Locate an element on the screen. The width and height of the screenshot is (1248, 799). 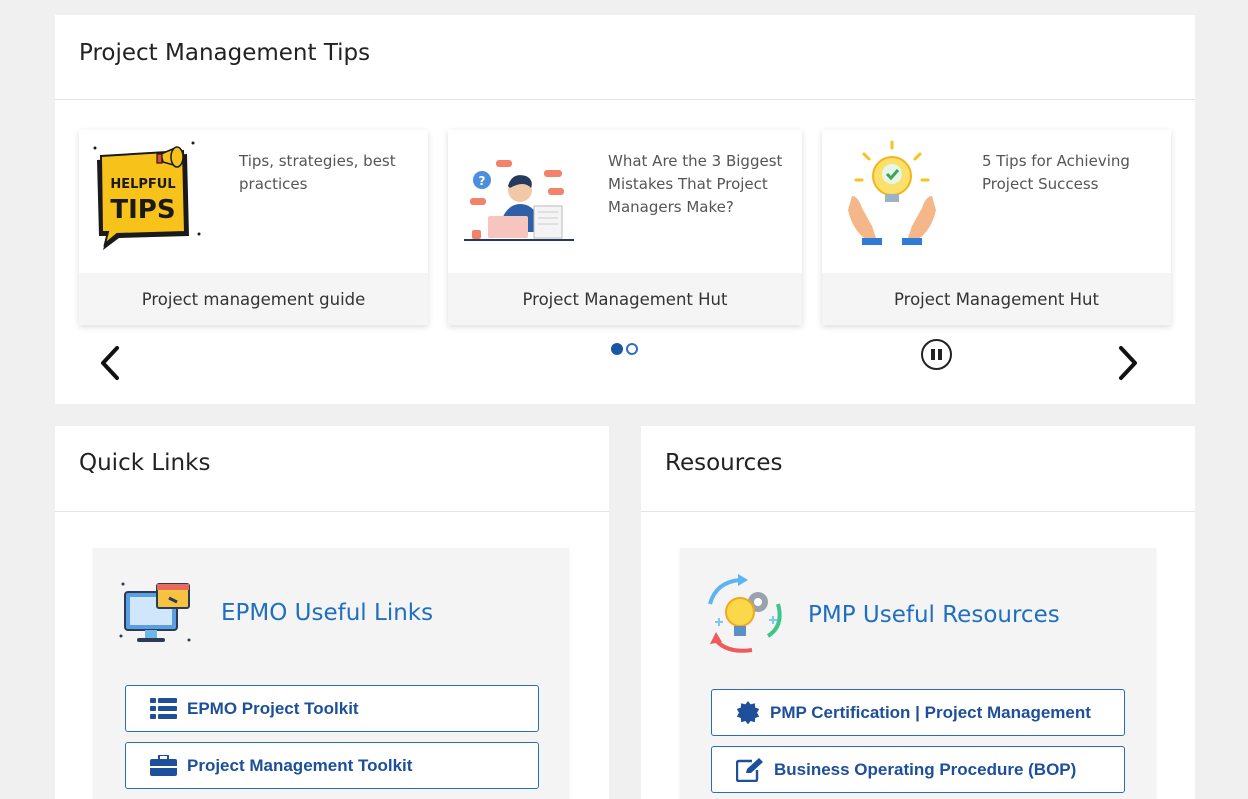
stressed-manager-icon: ? is located at coordinates (519, 200).